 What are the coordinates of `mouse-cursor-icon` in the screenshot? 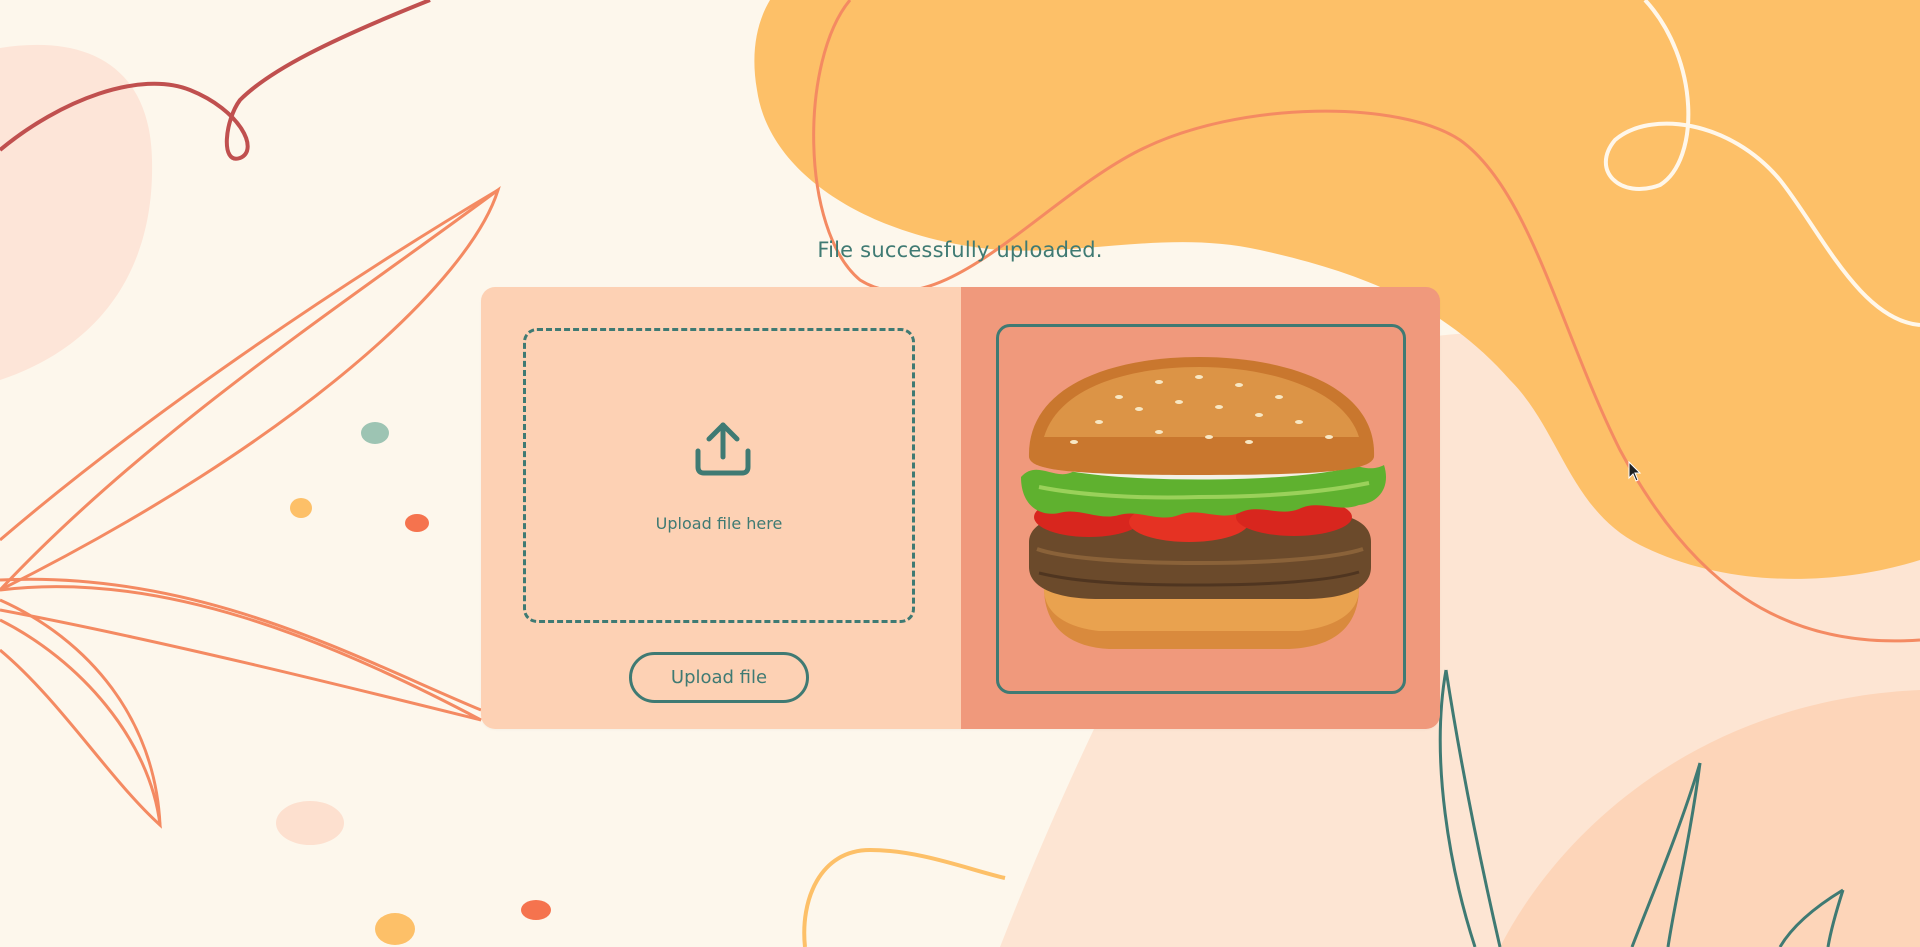 It's located at (1635, 471).